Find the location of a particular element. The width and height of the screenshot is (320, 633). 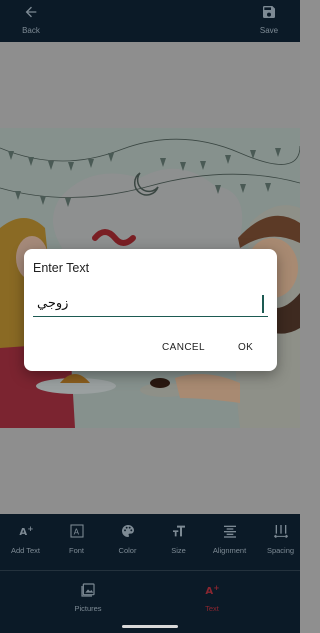

image-icon is located at coordinates (88, 590).